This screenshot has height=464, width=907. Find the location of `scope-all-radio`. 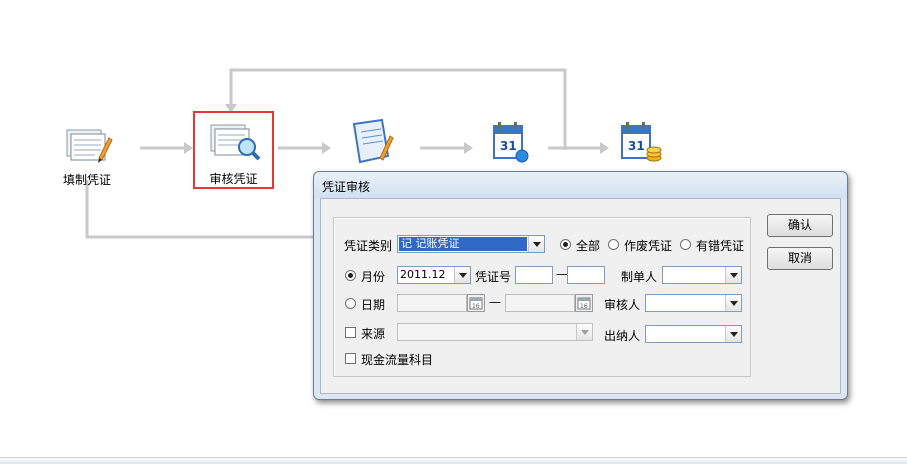

scope-all-radio is located at coordinates (565, 244).